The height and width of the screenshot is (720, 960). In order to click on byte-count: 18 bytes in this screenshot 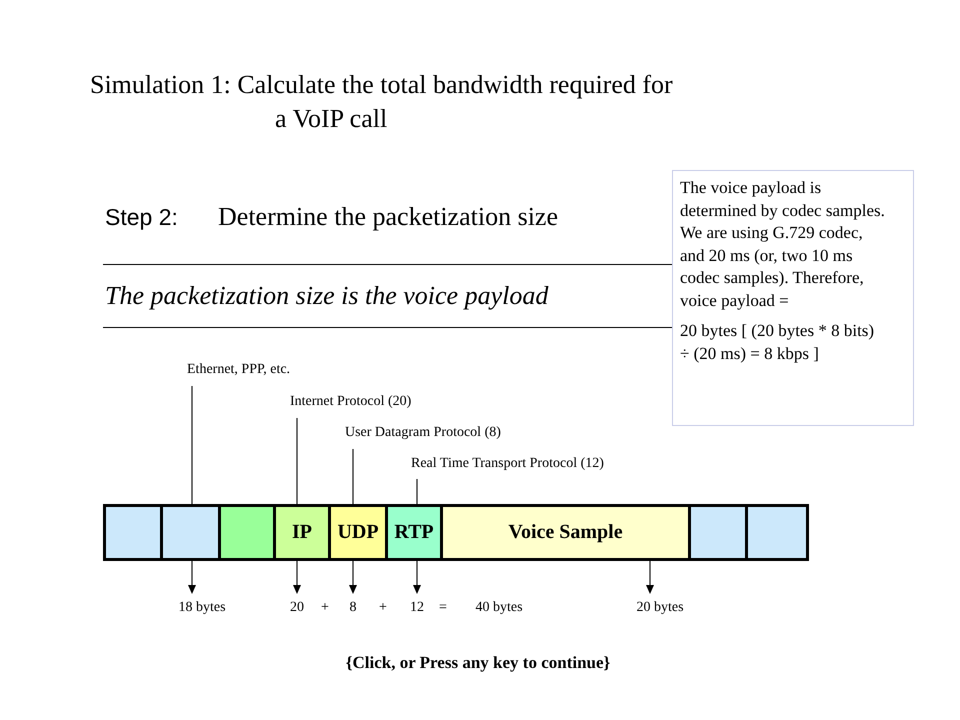, I will do `click(202, 608)`.